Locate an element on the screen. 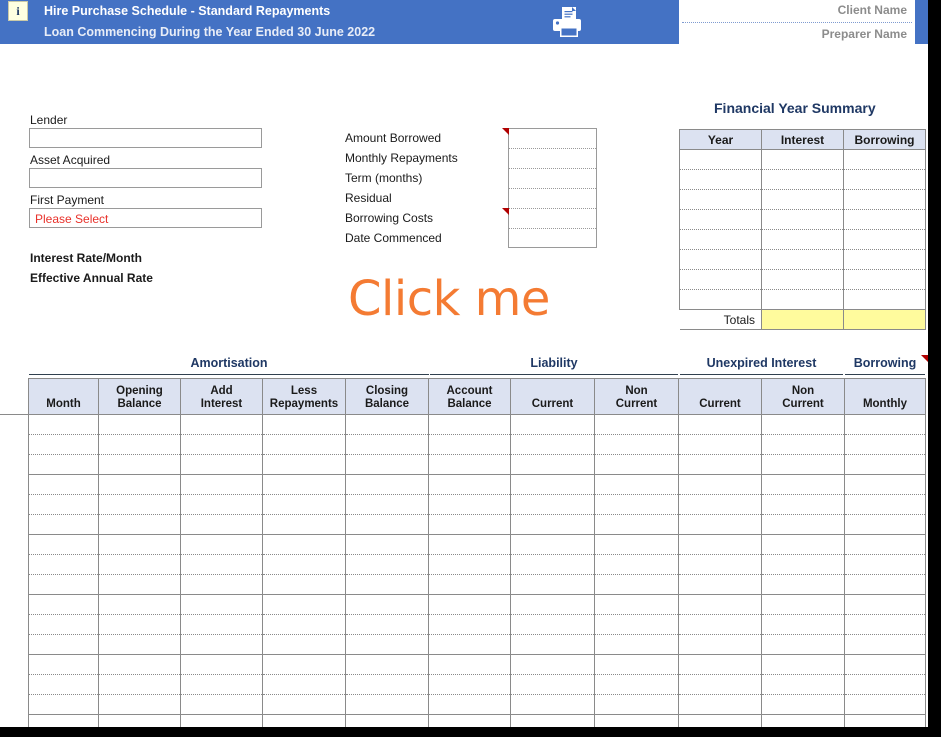 Image resolution: width=941 pixels, height=737 pixels. loan-inputs-box is located at coordinates (552, 188).